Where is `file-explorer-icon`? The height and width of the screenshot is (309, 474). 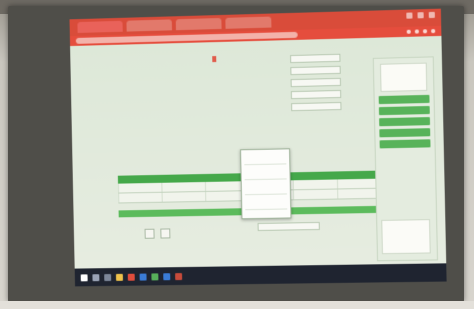
file-explorer-icon is located at coordinates (119, 277).